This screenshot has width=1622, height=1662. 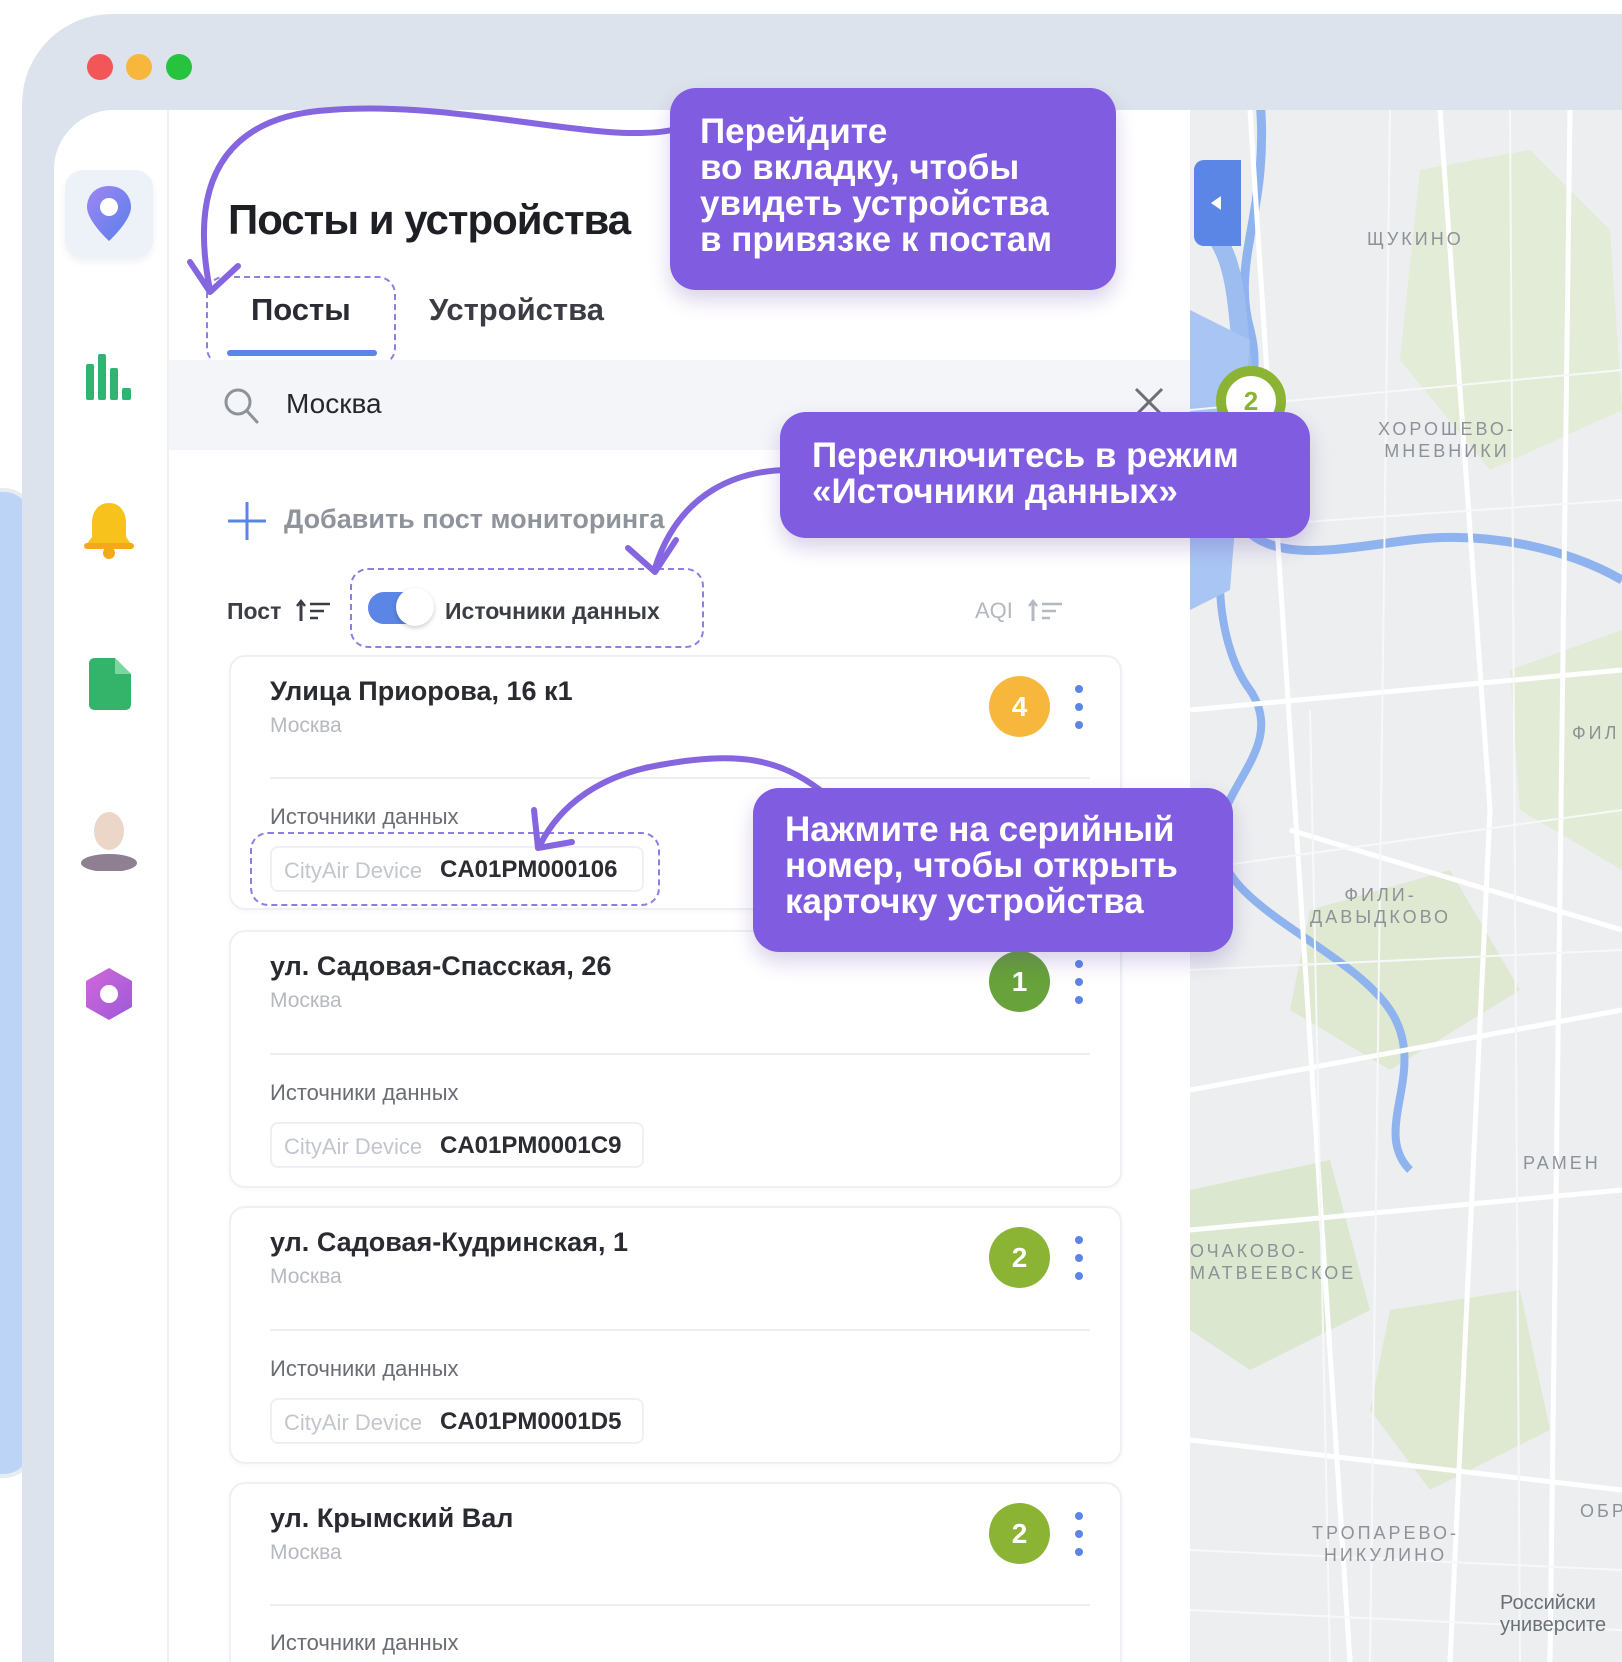 What do you see at coordinates (1045, 475) in the screenshot?
I see `callout-toggle: Переключитесь в режим «Источники данных»` at bounding box center [1045, 475].